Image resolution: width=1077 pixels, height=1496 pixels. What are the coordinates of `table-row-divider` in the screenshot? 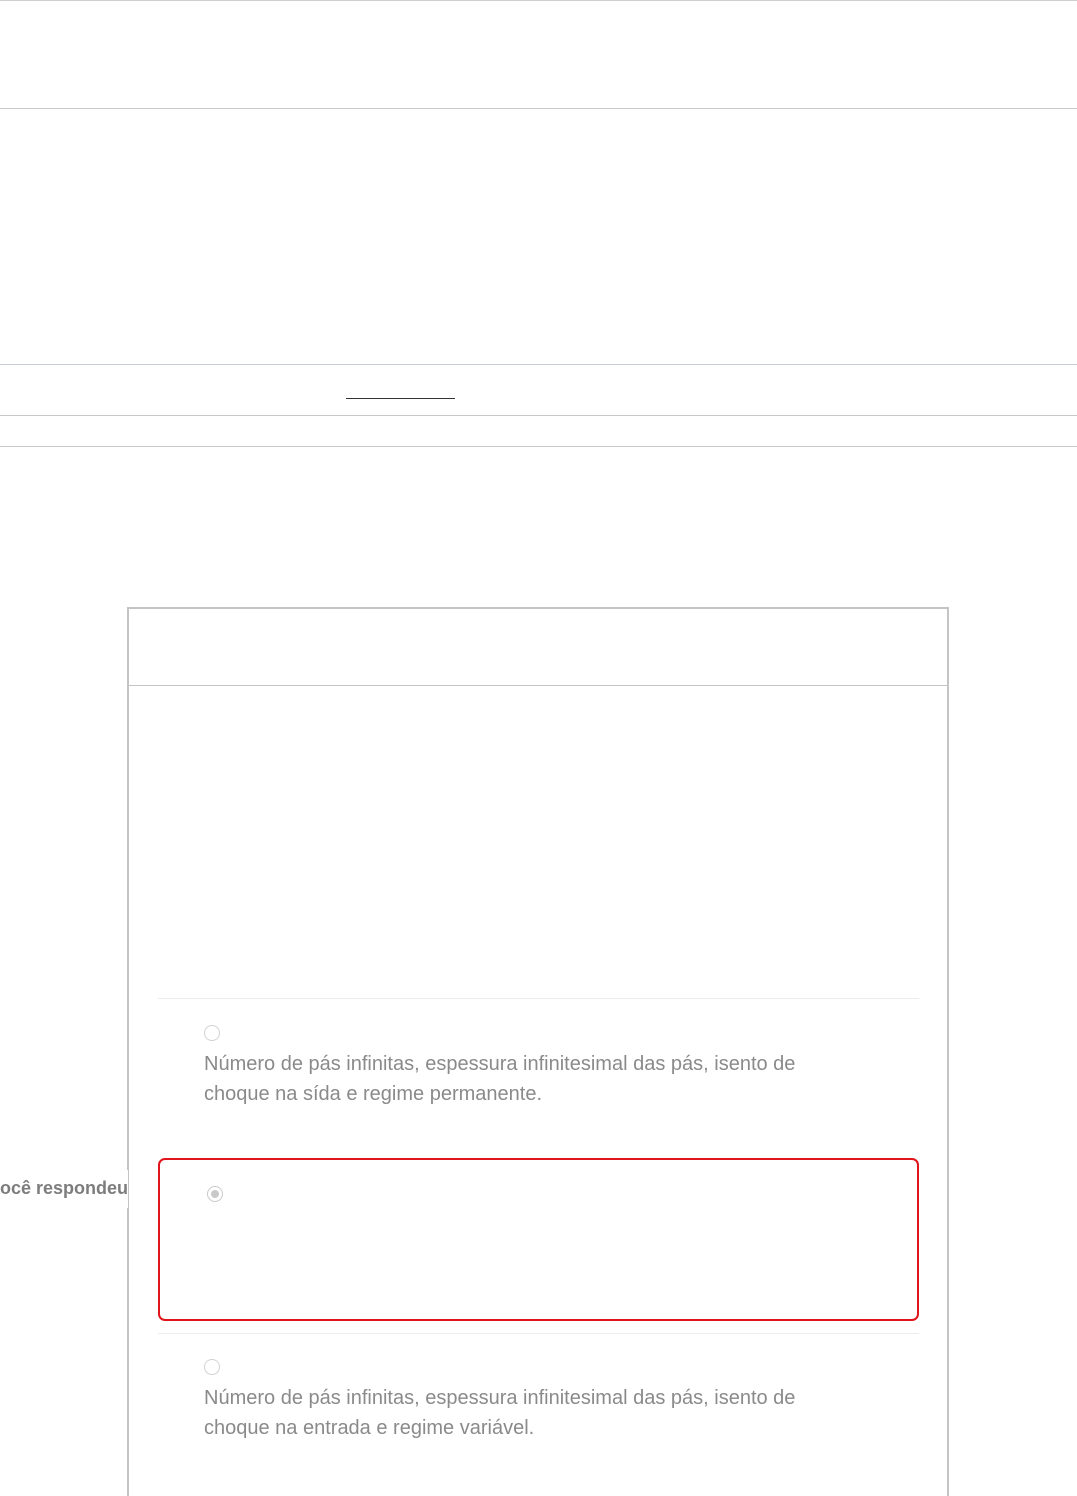 It's located at (538, 415).